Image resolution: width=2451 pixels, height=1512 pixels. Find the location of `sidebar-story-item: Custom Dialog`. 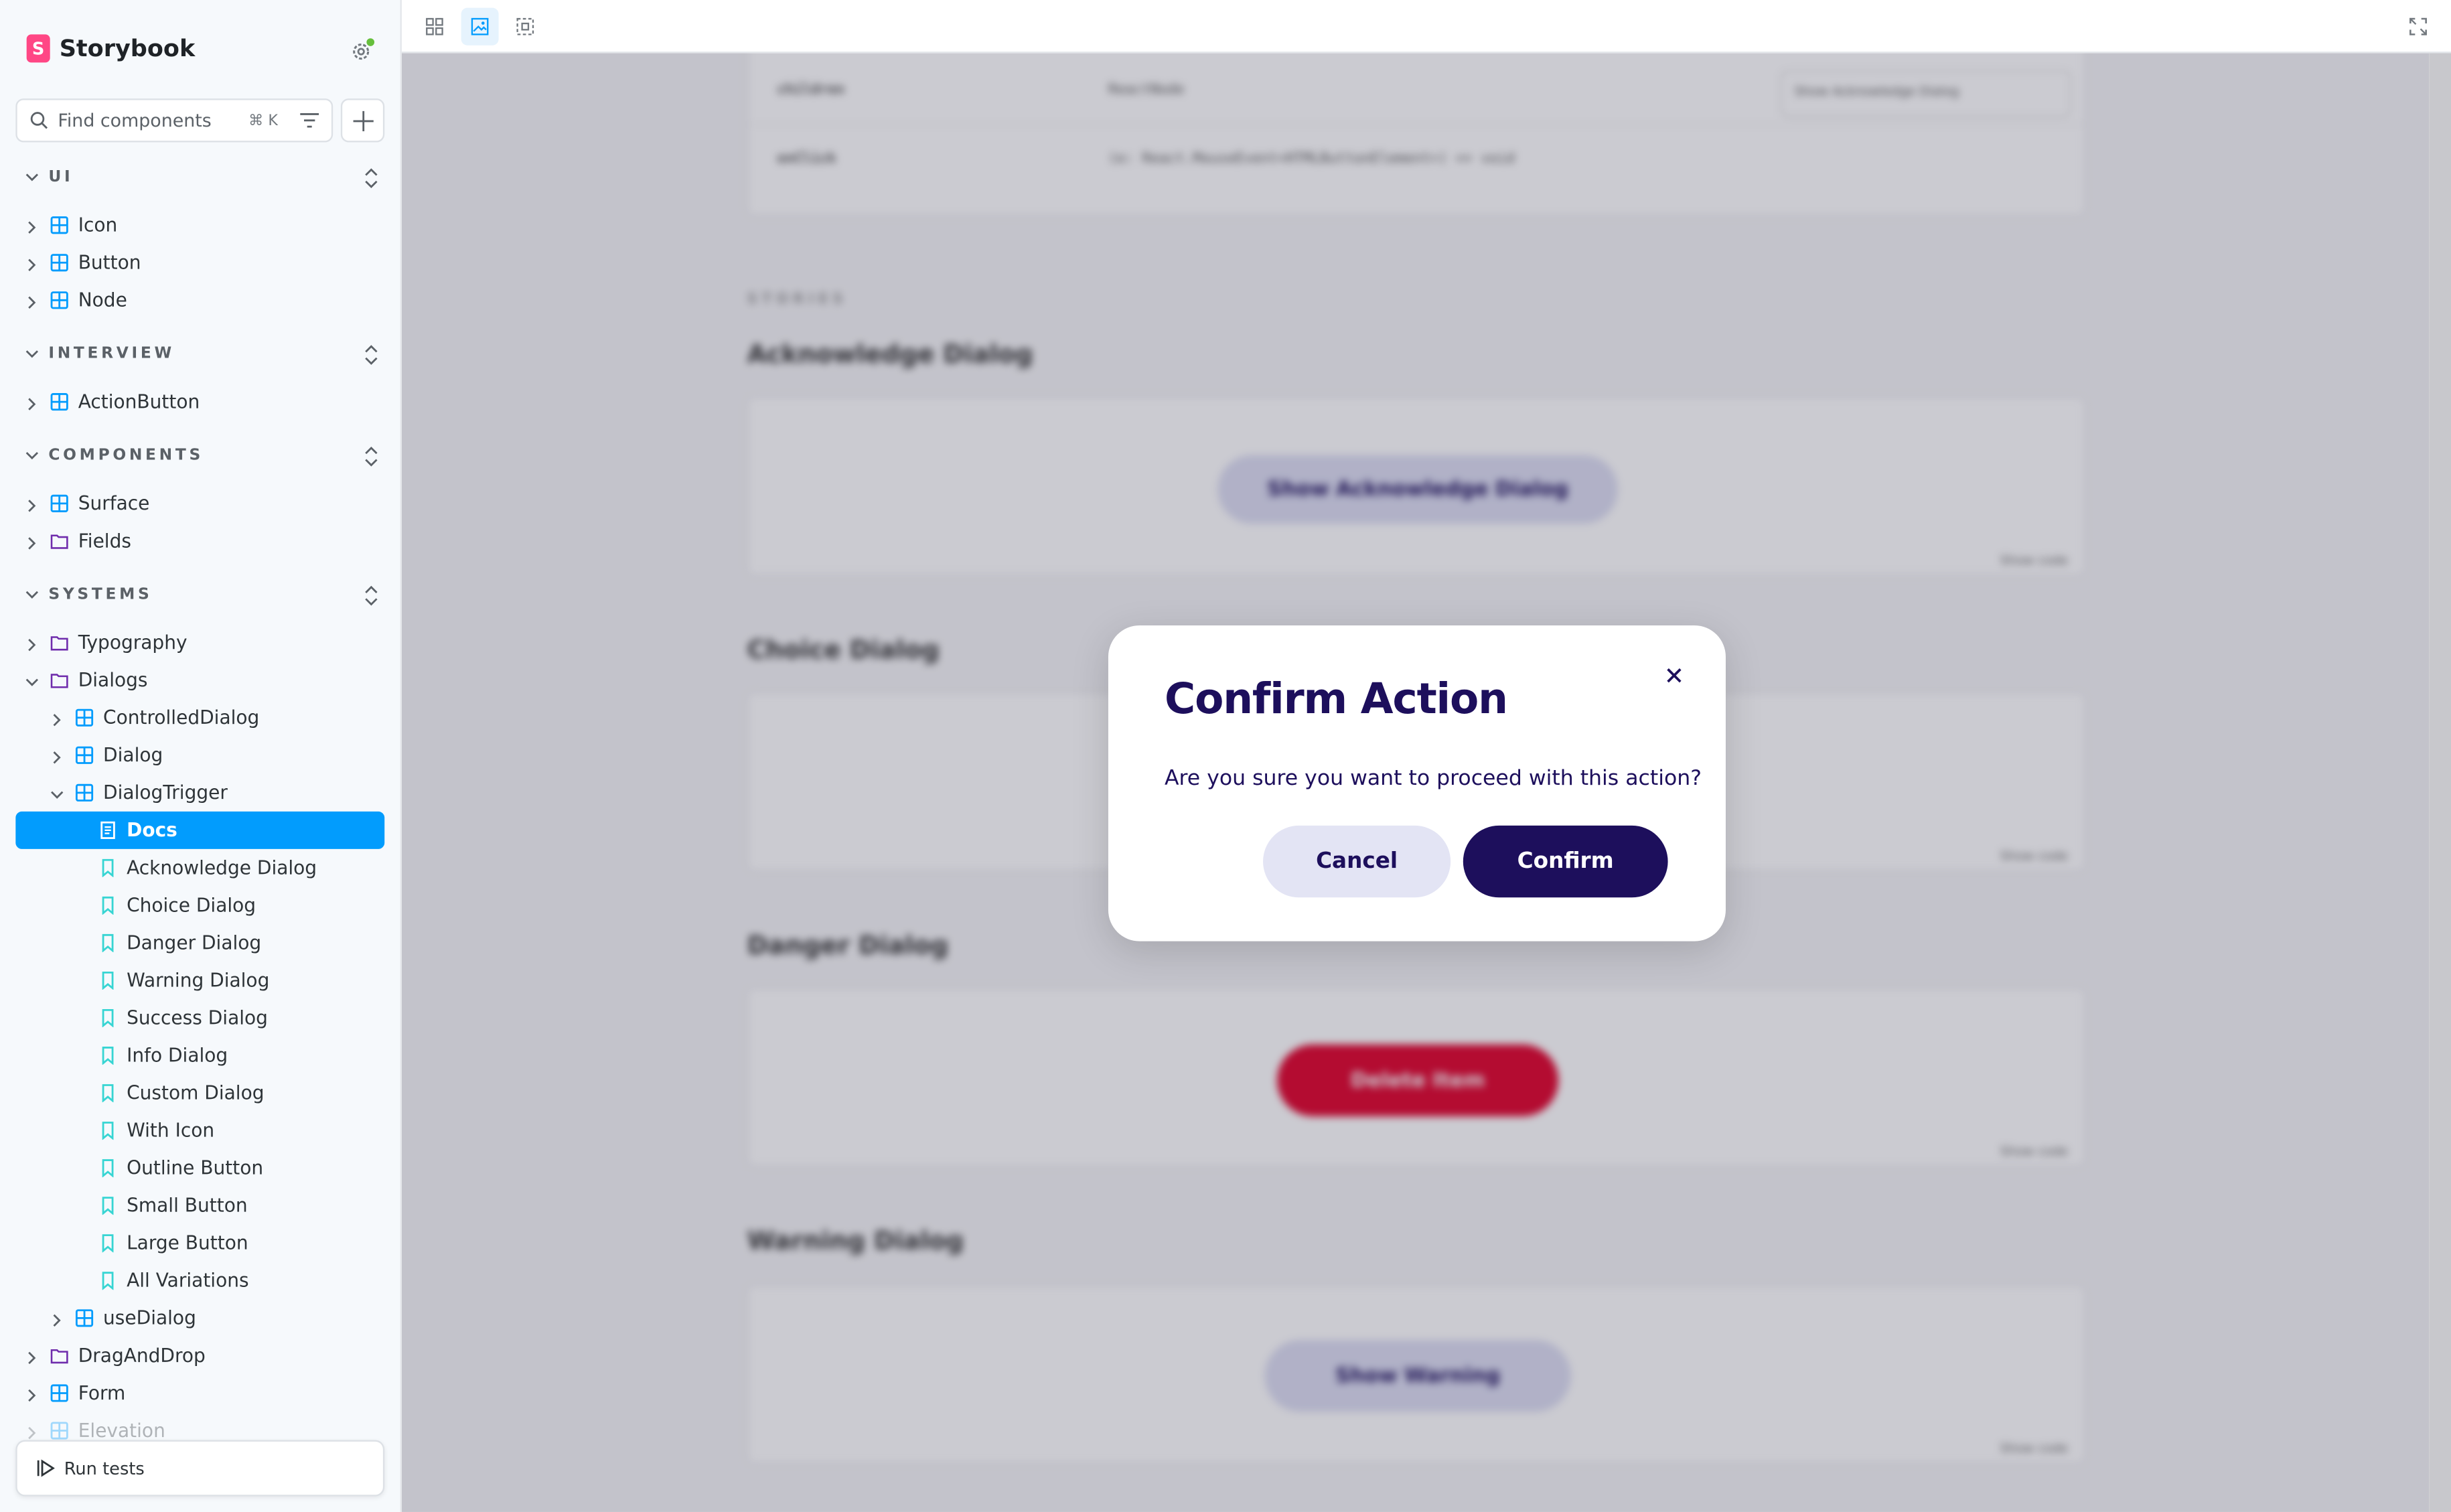

sidebar-story-item: Custom Dialog is located at coordinates (169, 1093).